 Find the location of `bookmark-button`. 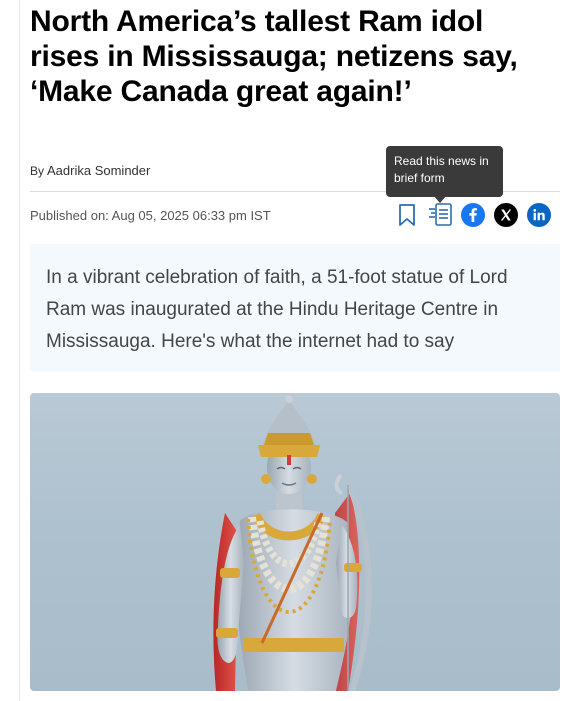

bookmark-button is located at coordinates (407, 215).